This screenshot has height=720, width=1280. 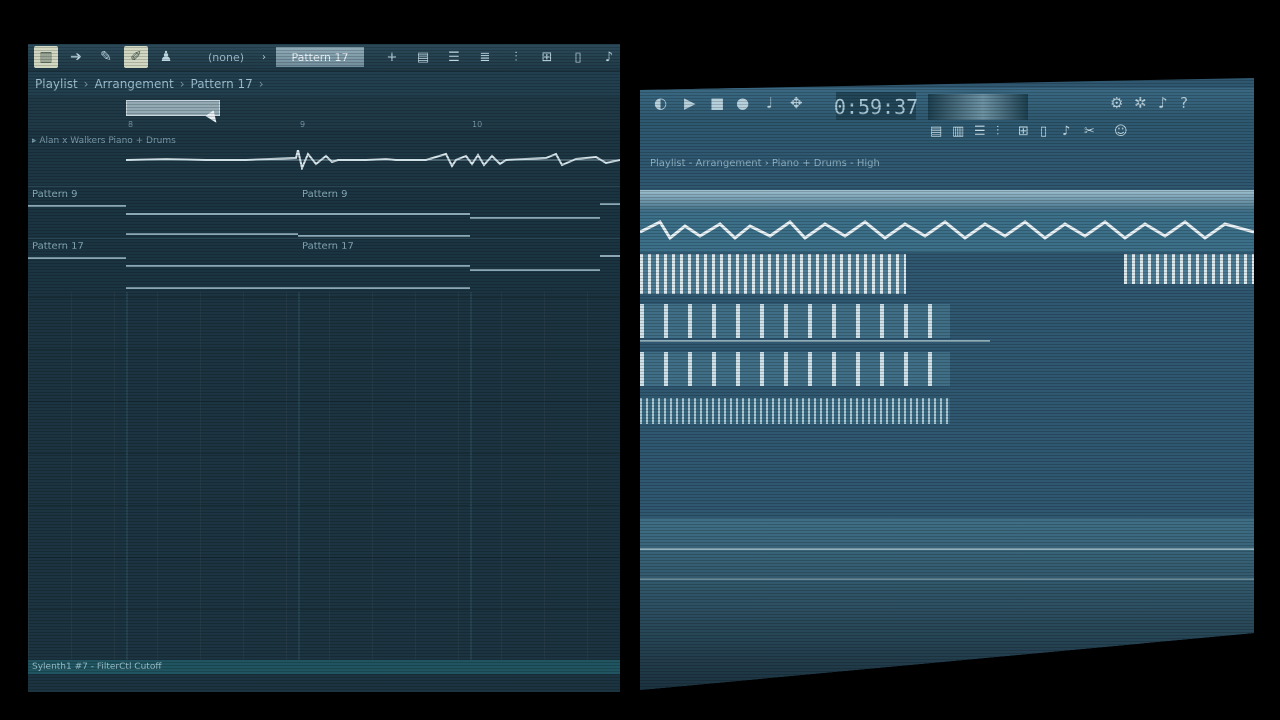 I want to click on audio-track: ▸ Alan x Walkers Piano + Drums, so click(x=324, y=160).